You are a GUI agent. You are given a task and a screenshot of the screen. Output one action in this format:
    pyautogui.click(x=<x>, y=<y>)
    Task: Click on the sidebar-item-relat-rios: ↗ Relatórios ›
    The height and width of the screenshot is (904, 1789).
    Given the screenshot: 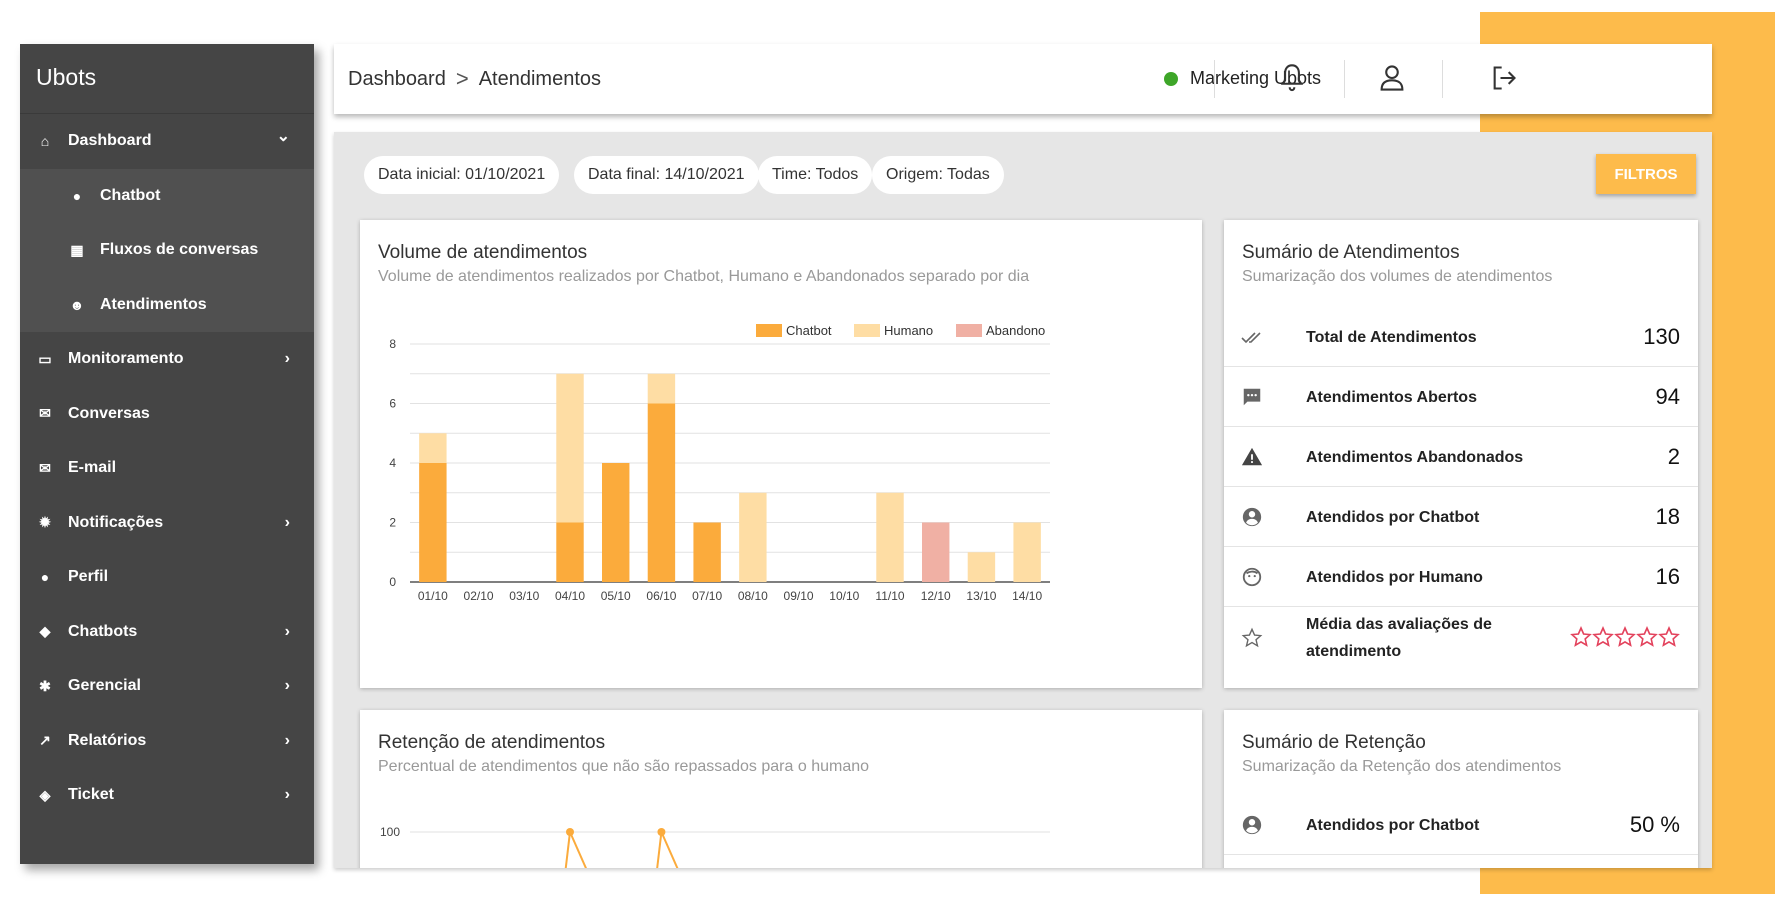 What is the action you would take?
    pyautogui.click(x=167, y=741)
    